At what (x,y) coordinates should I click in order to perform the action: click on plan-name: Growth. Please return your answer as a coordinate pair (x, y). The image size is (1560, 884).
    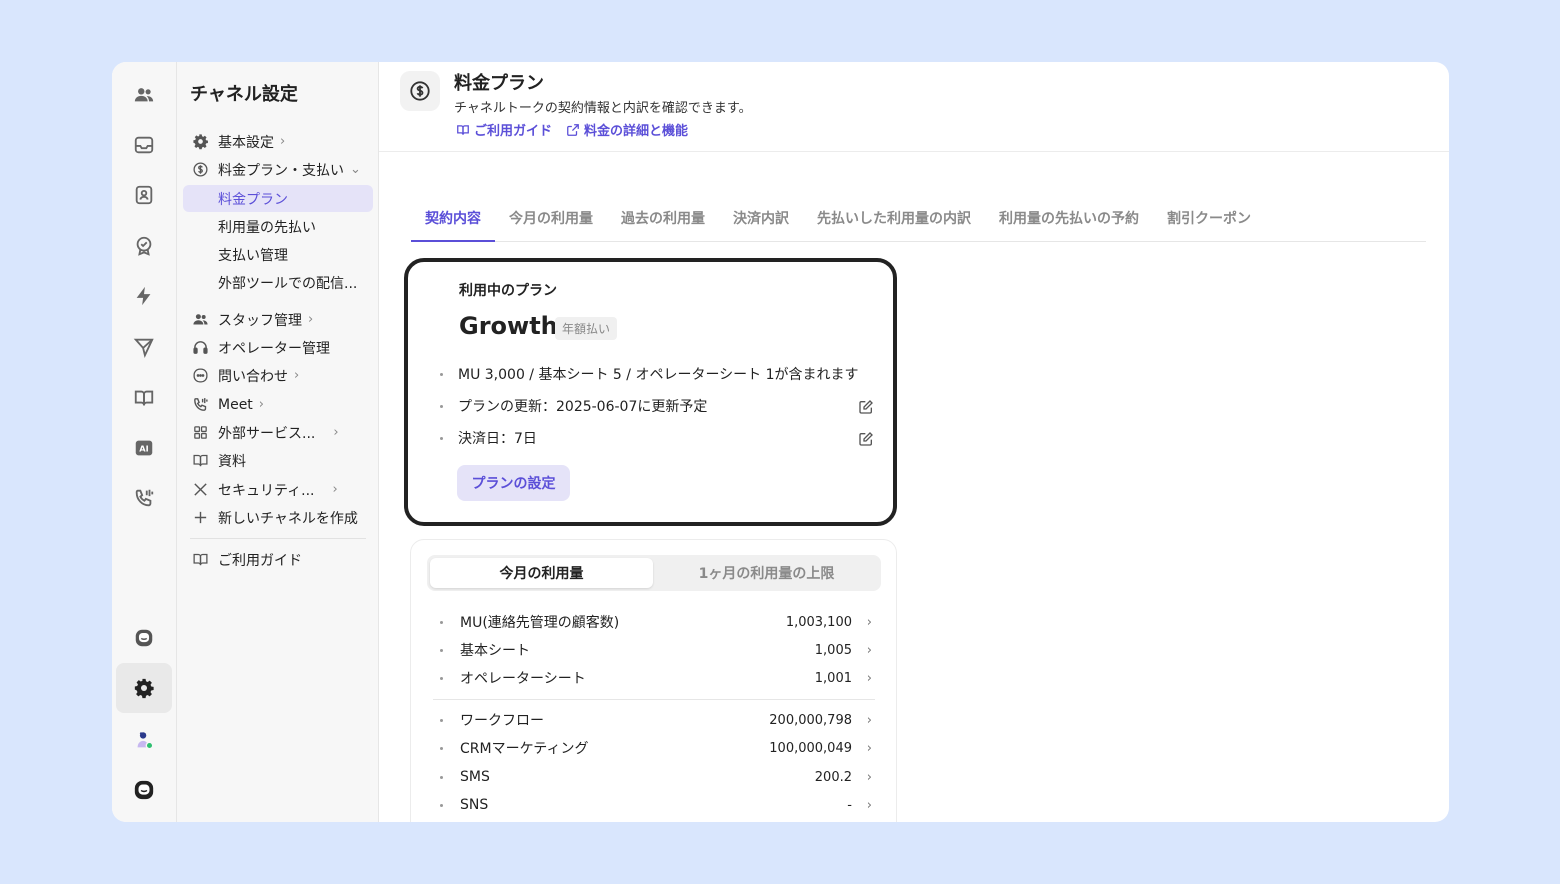
    Looking at the image, I should click on (508, 326).